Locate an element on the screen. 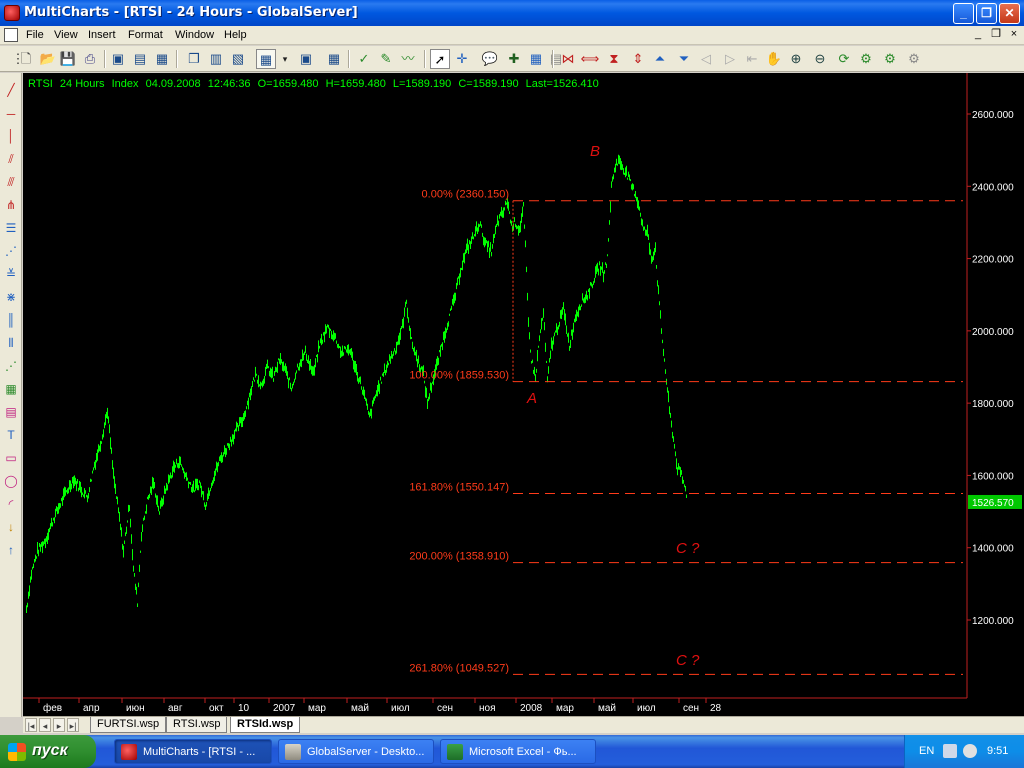  hourglass-icon: ⧗ is located at coordinates (614, 59).